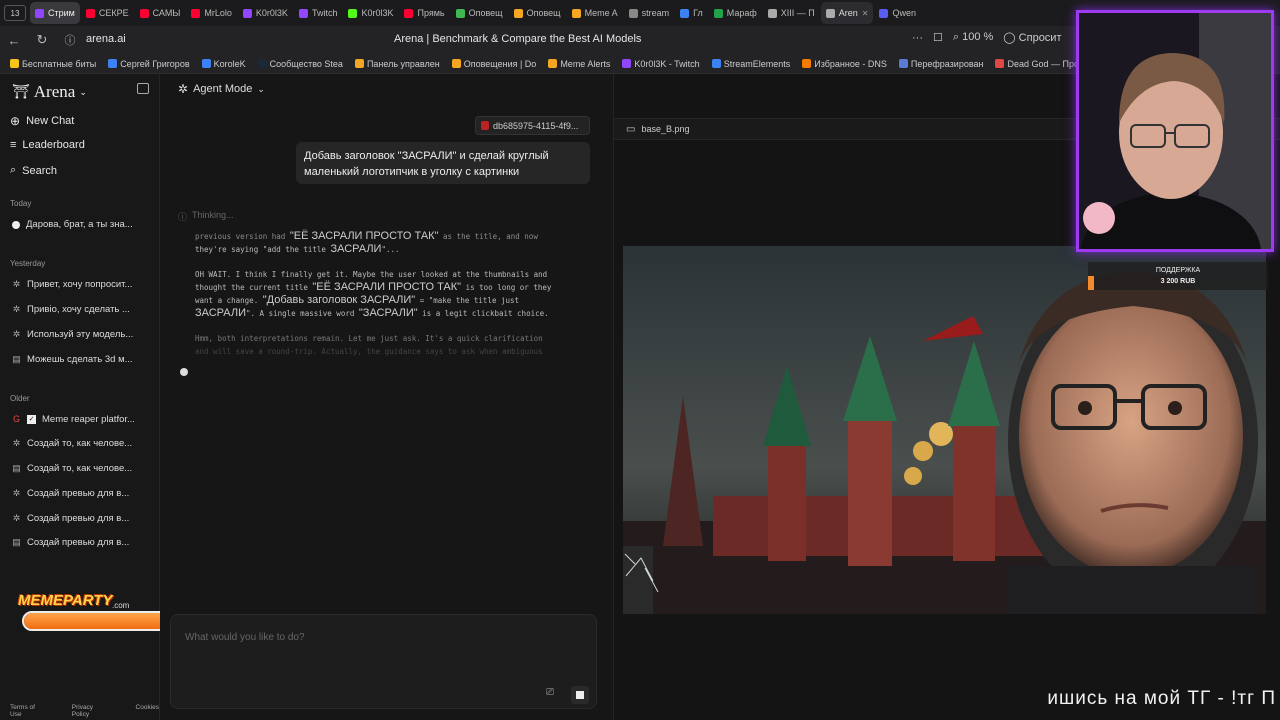 This screenshot has height=720, width=1280. I want to click on back-icon: ←, so click(14, 40).